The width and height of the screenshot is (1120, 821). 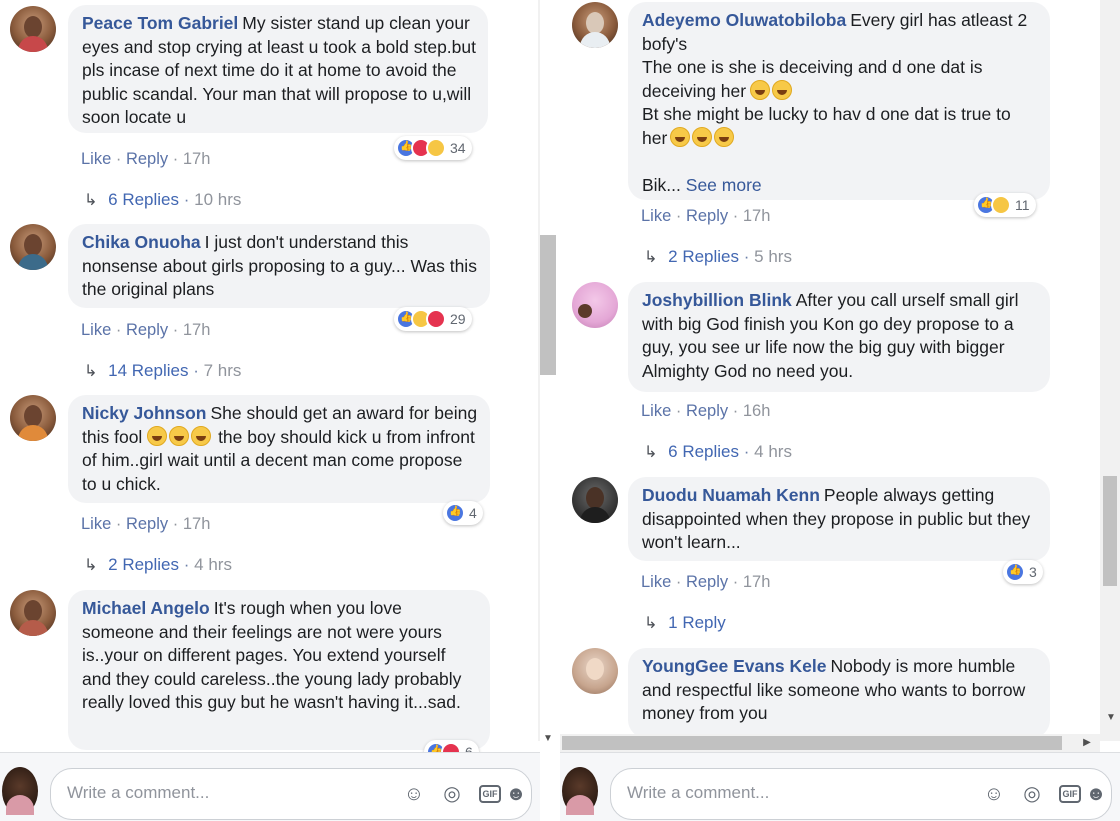 What do you see at coordinates (455, 513) in the screenshot?
I see `like-reaction-icon` at bounding box center [455, 513].